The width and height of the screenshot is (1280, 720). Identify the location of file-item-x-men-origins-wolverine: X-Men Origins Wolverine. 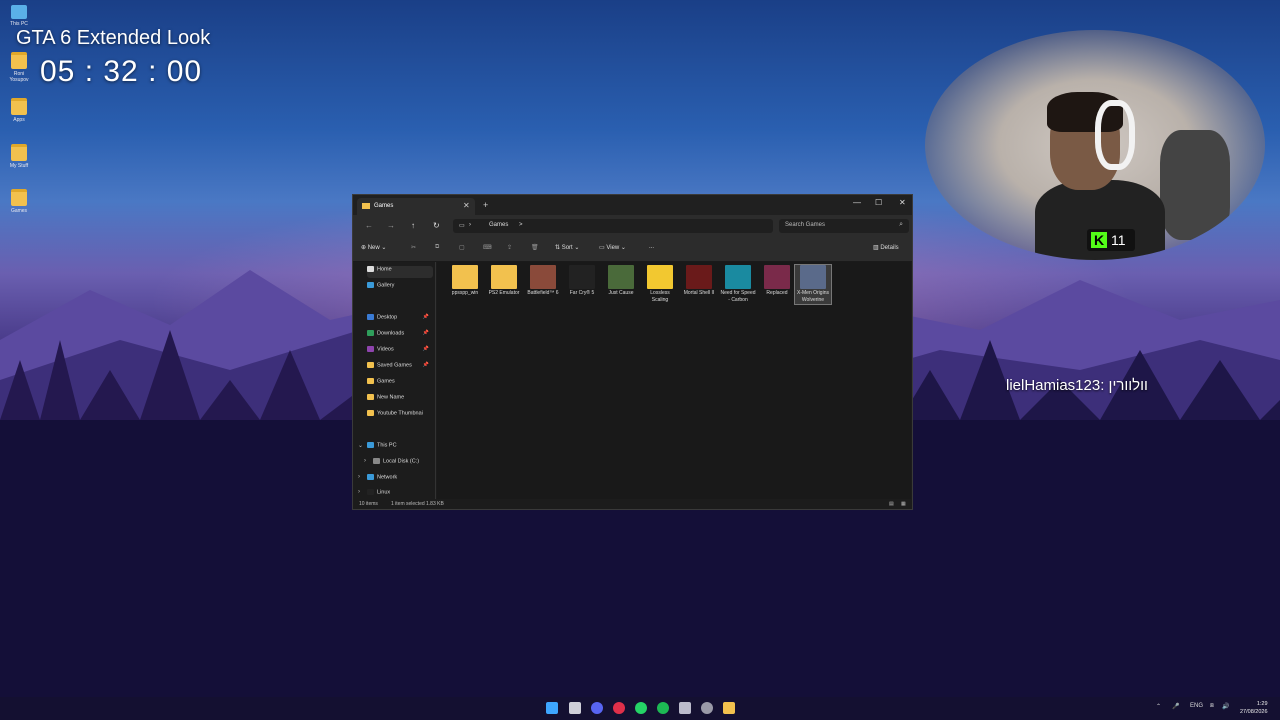
(813, 284).